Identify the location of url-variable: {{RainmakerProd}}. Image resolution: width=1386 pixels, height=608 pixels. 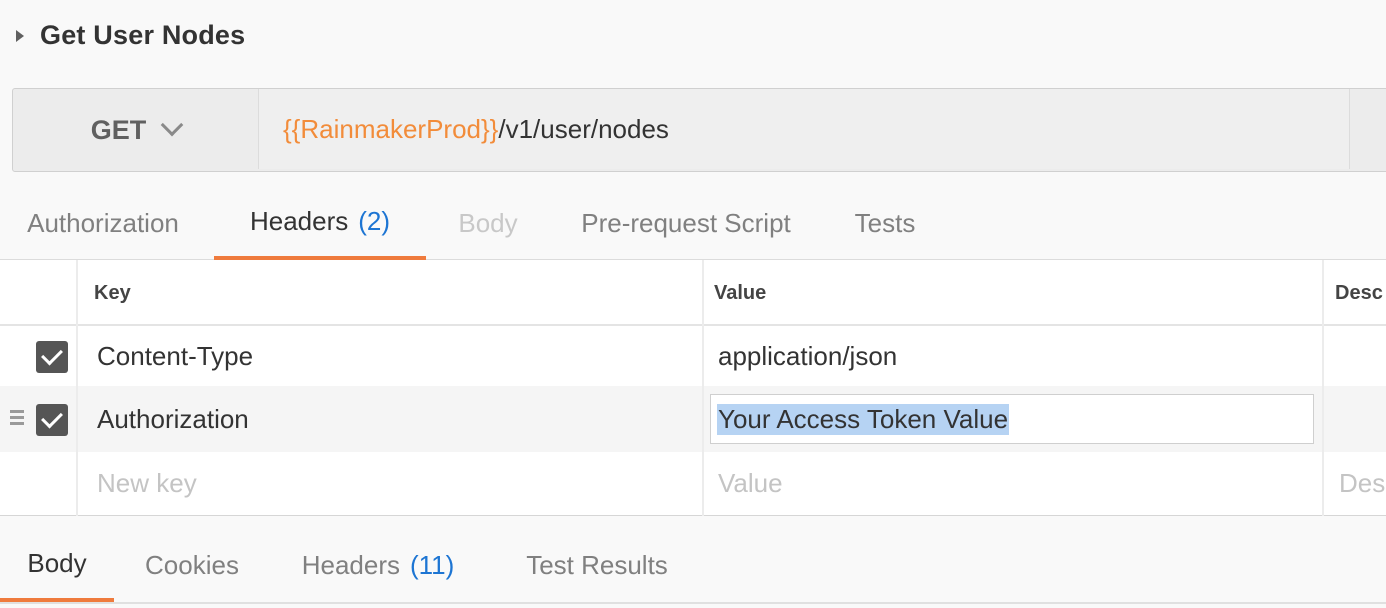
(391, 128).